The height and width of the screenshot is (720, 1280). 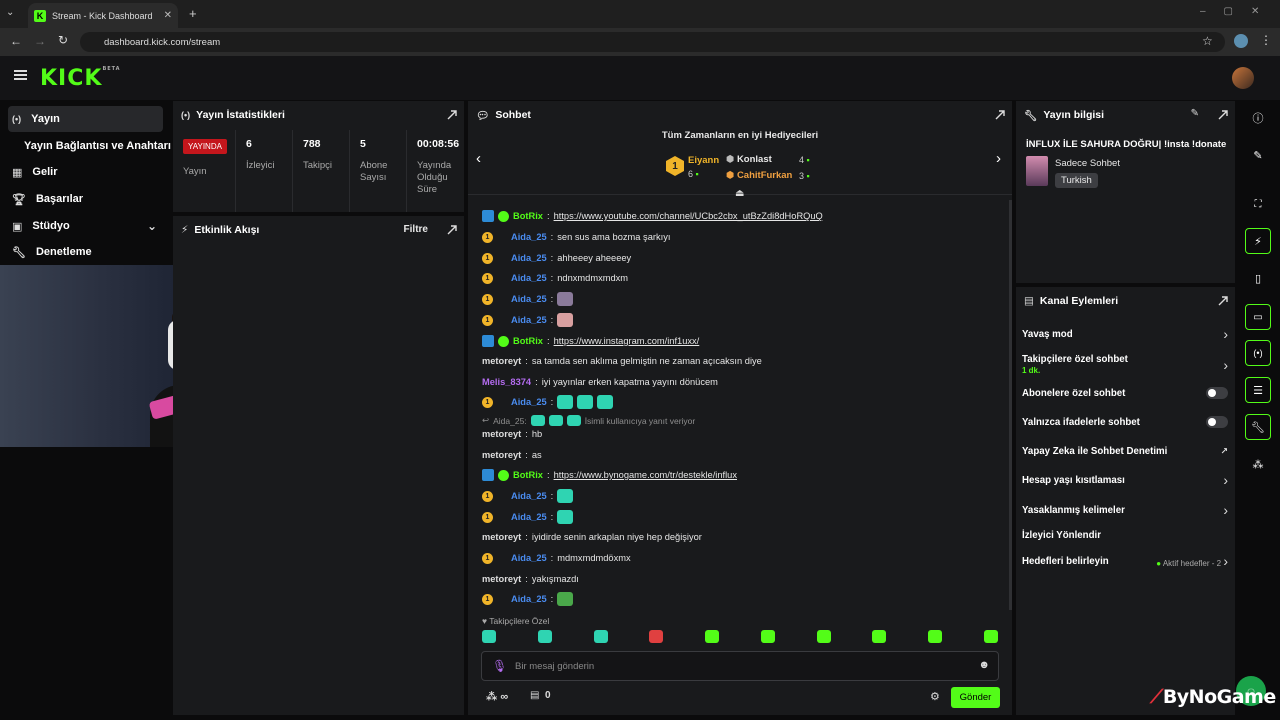 What do you see at coordinates (1125, 510) in the screenshot?
I see `banned-words-row: Yasaklanmış kelimeler ›` at bounding box center [1125, 510].